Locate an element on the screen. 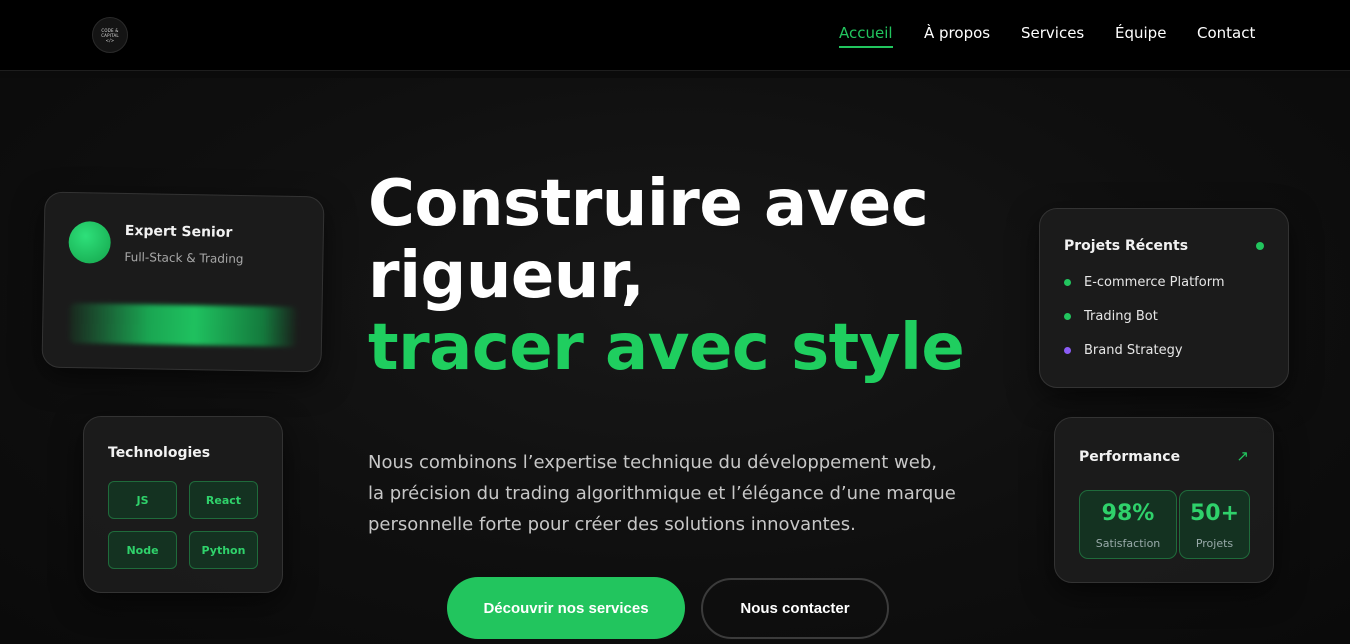 This screenshot has width=1350, height=644. nav-link-equipe: Équipe is located at coordinates (1140, 33).